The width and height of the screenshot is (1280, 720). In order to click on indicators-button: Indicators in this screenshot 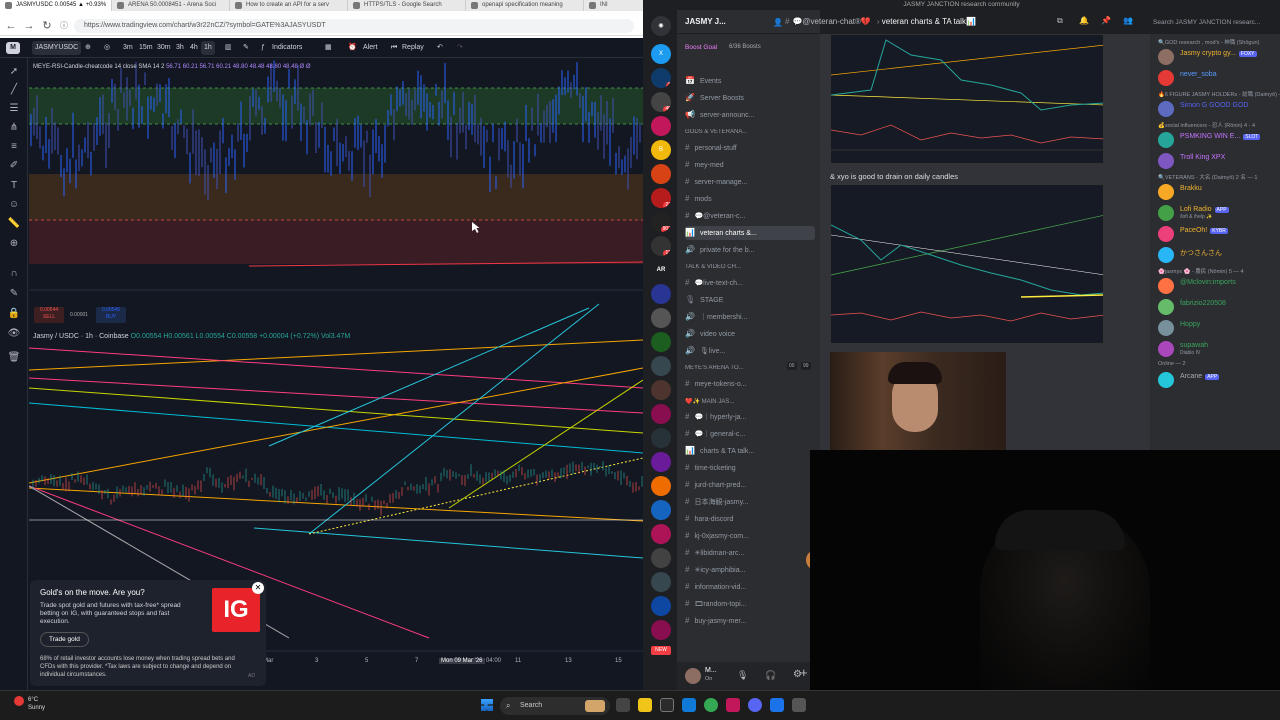, I will do `click(287, 48)`.